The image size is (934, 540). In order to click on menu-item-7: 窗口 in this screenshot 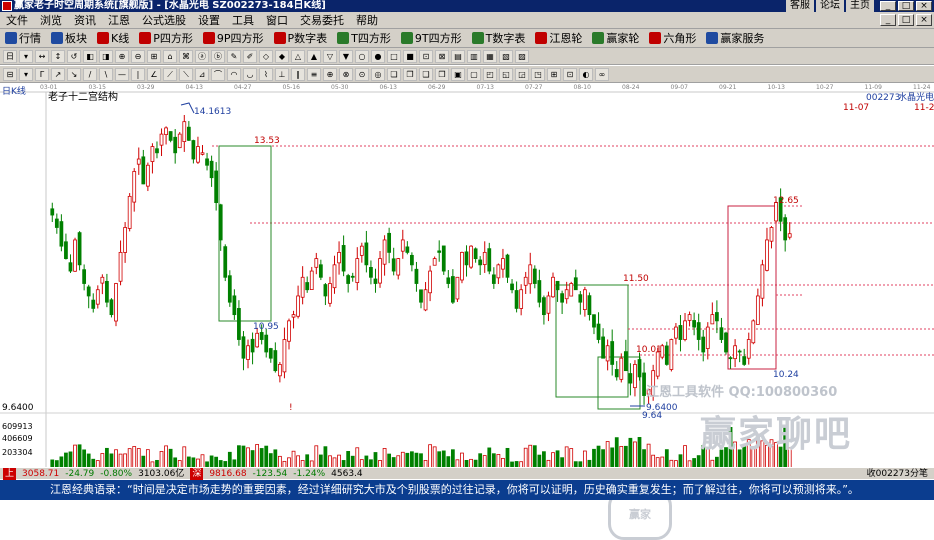, I will do `click(277, 20)`.